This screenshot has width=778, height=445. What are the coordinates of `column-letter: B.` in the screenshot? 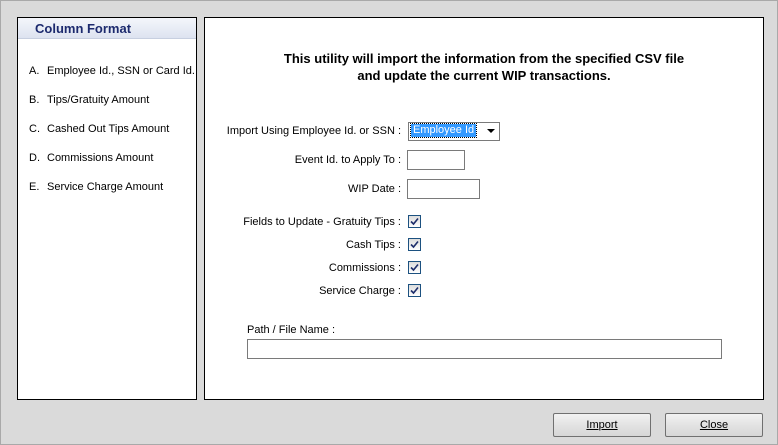 It's located at (34, 100).